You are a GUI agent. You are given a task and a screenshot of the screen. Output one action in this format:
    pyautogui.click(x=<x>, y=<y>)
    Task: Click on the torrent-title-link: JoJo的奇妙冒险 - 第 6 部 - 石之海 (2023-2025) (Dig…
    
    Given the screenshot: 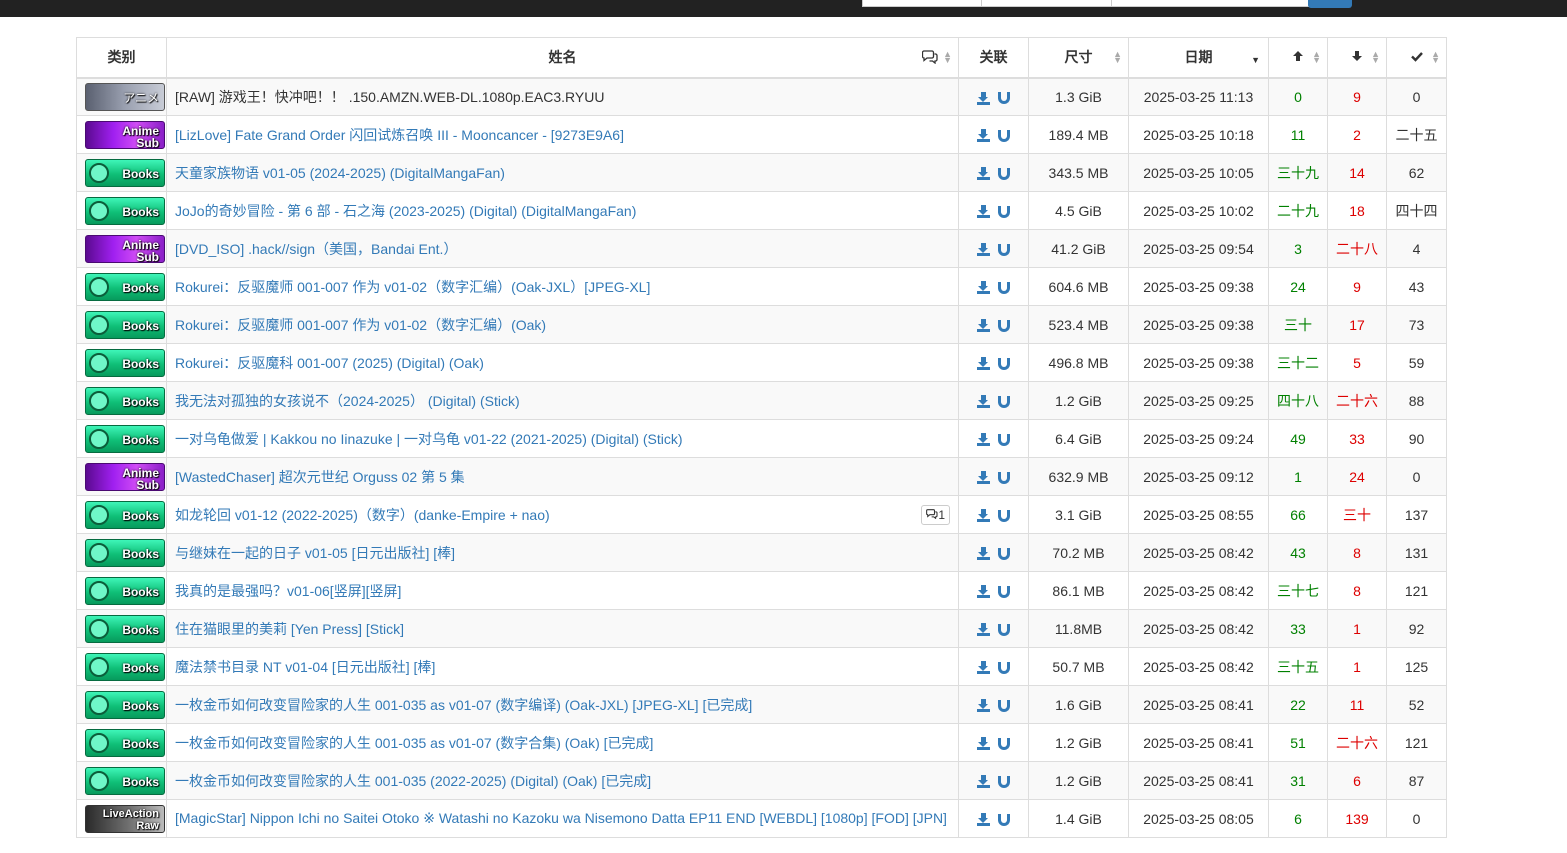 What is the action you would take?
    pyautogui.click(x=405, y=211)
    